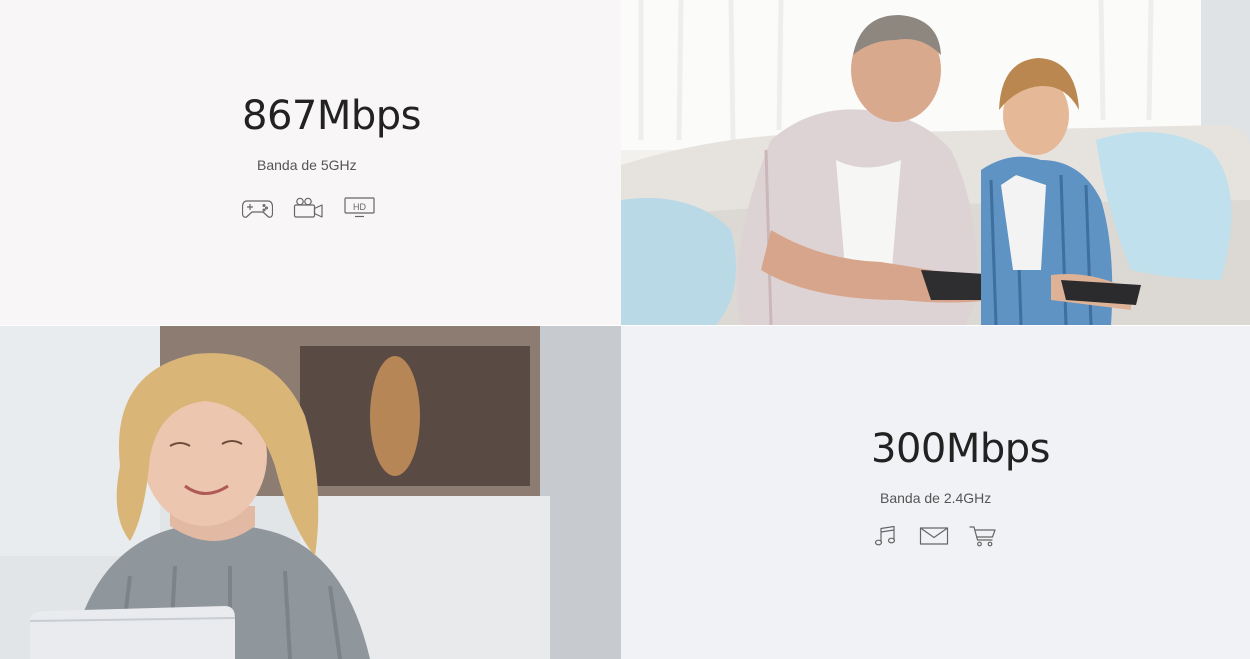 The image size is (1250, 659). I want to click on usage-icons-24ghz, so click(935, 536).